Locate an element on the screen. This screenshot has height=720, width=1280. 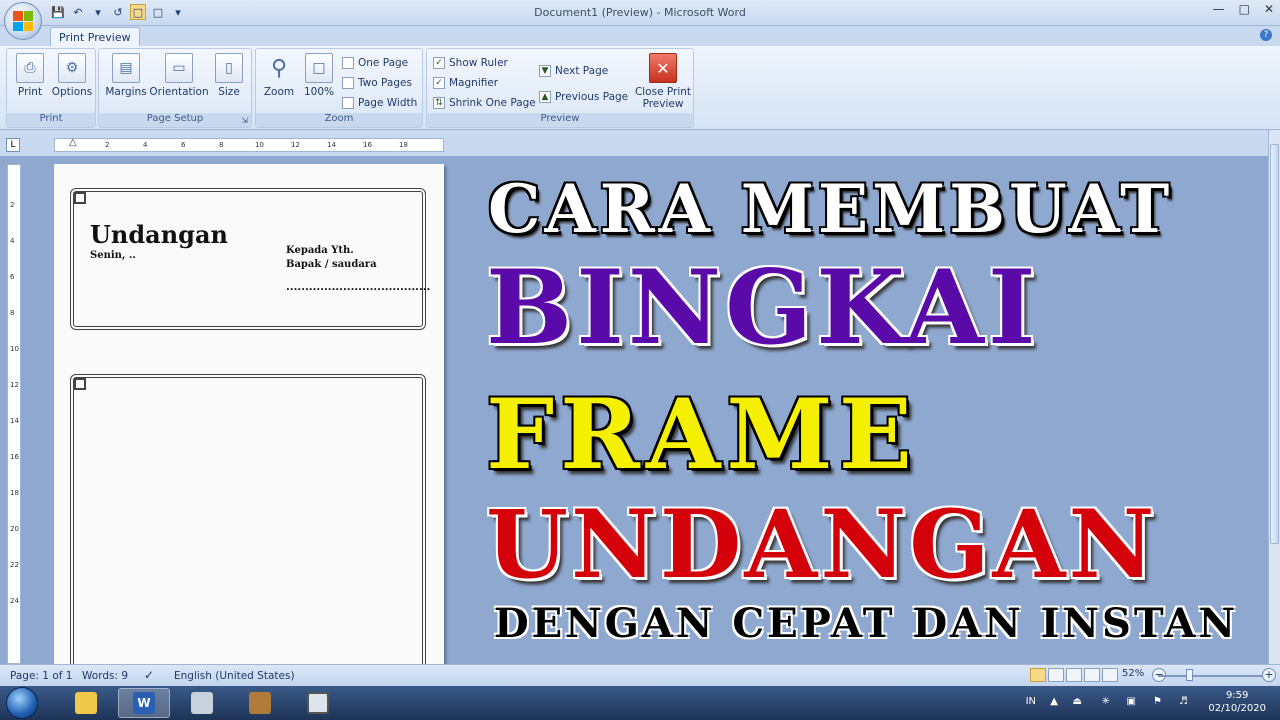
options-icon: ⚙ is located at coordinates (72, 68).